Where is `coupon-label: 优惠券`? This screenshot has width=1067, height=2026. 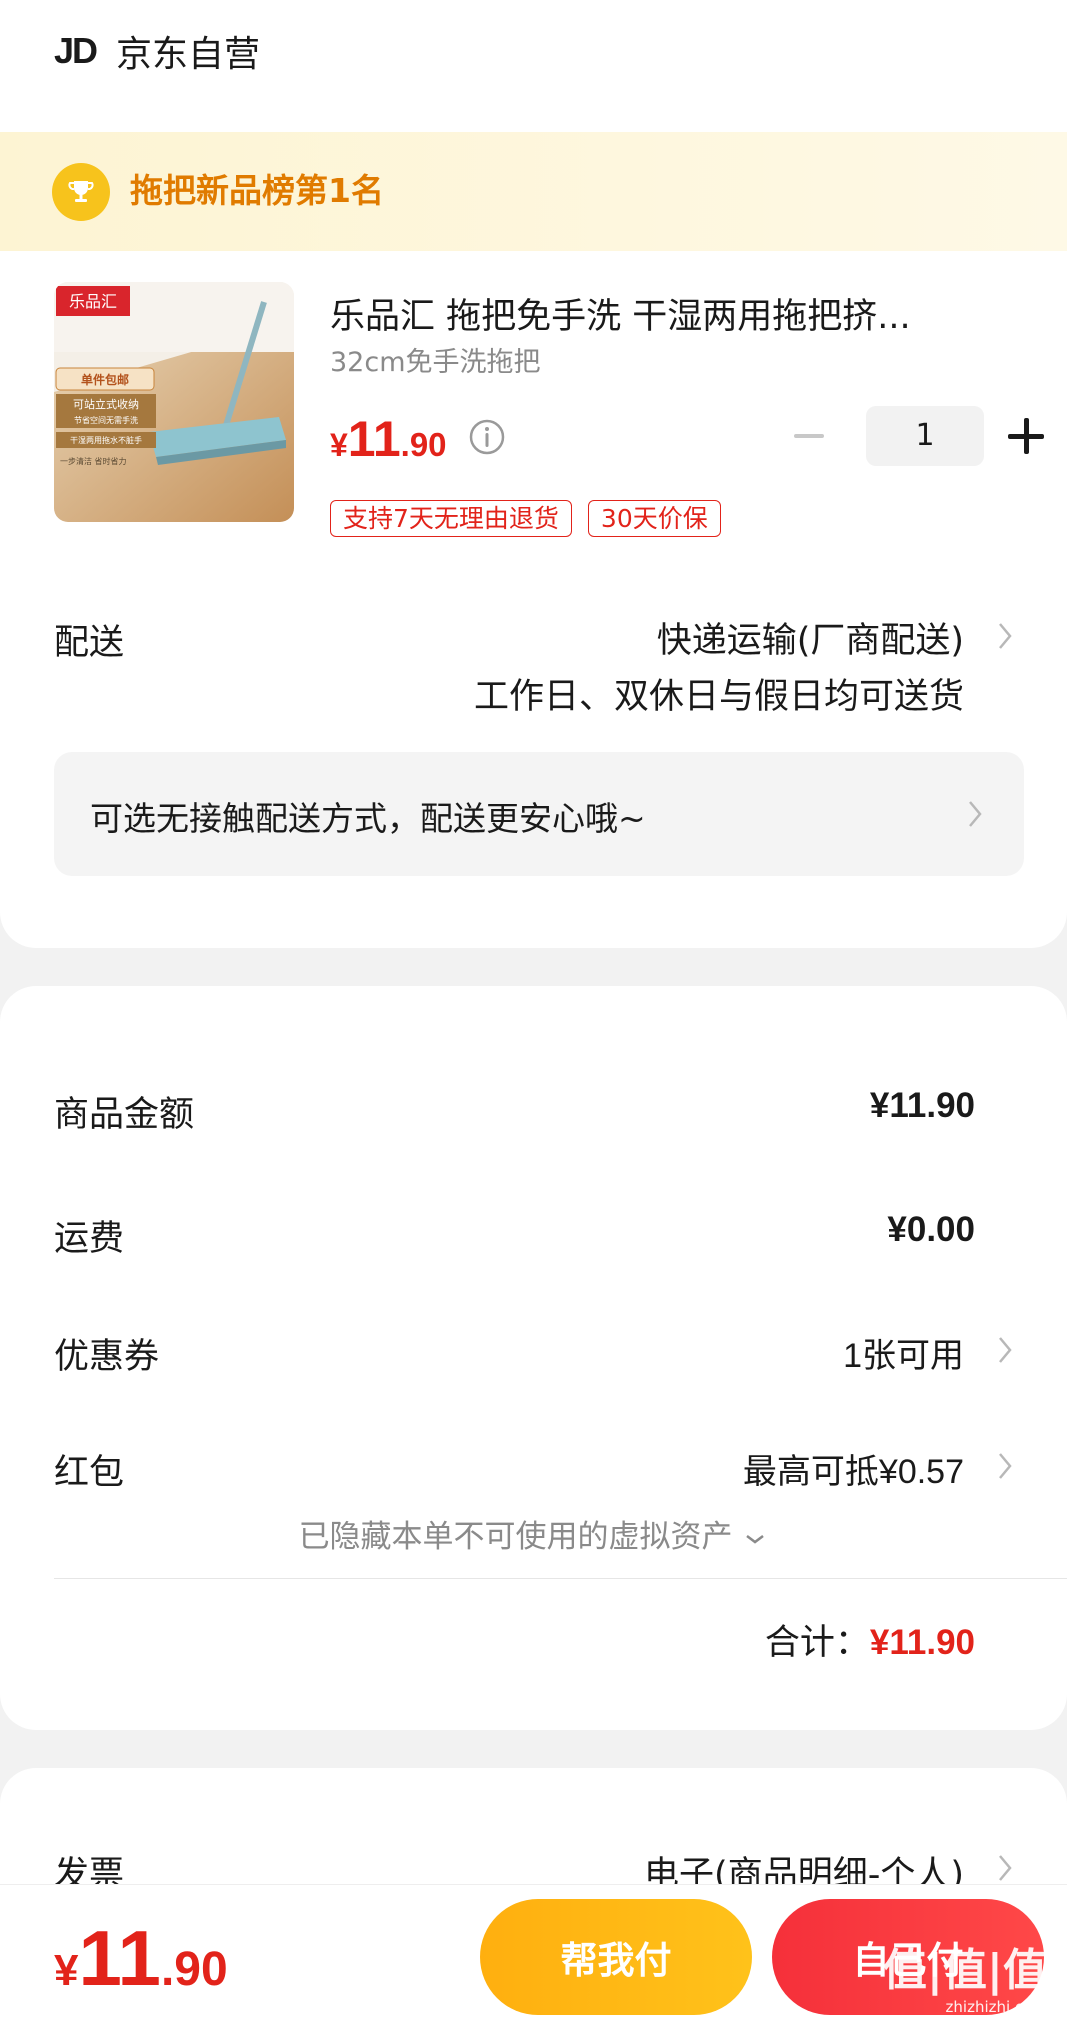
coupon-label: 优惠券 is located at coordinates (107, 1357).